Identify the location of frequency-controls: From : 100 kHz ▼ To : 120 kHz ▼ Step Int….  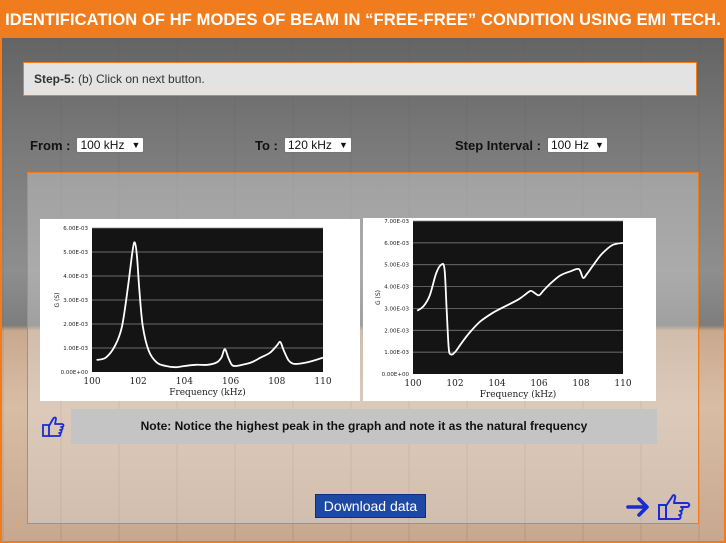
(363, 147).